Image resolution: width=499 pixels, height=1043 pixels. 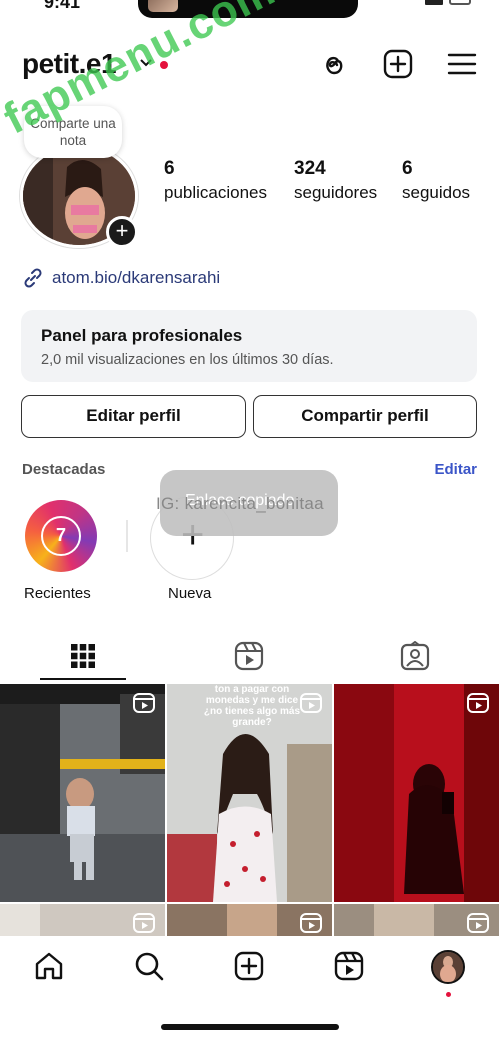 What do you see at coordinates (336, 192) in the screenshot?
I see `stat-followers-label: seguidores` at bounding box center [336, 192].